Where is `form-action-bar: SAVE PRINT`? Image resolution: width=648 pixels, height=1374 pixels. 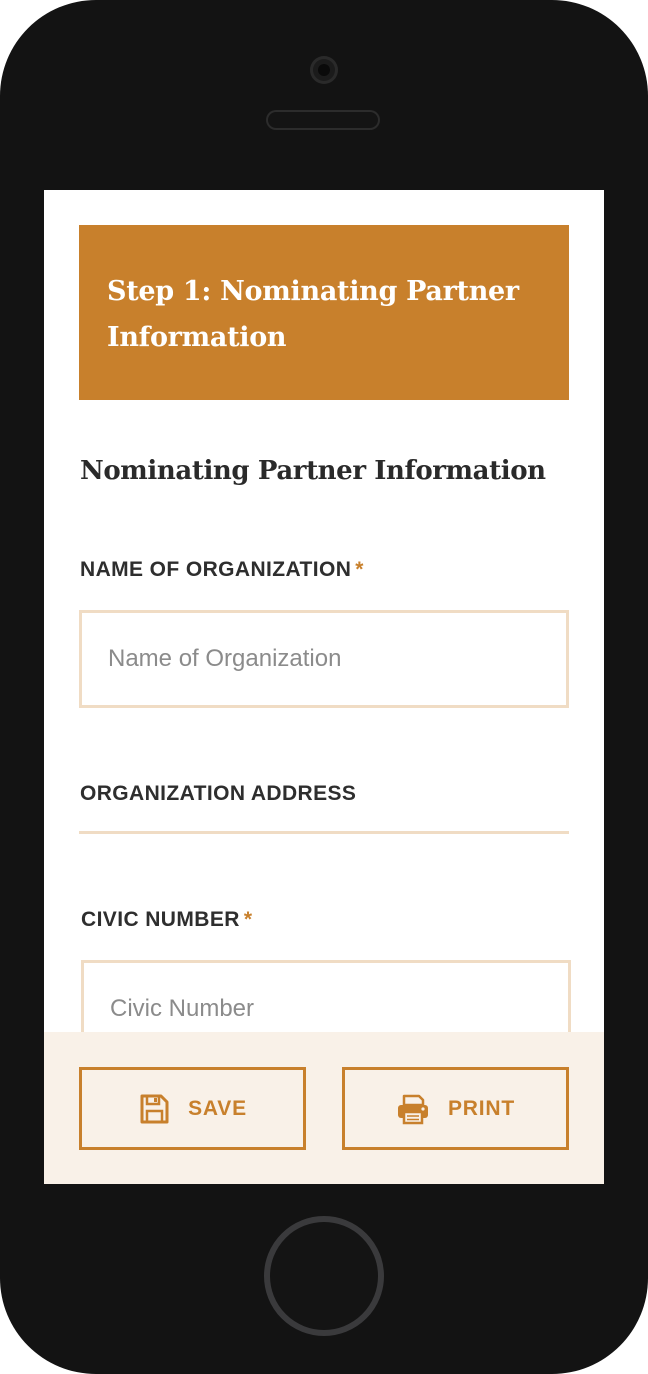
form-action-bar: SAVE PRINT is located at coordinates (324, 1108).